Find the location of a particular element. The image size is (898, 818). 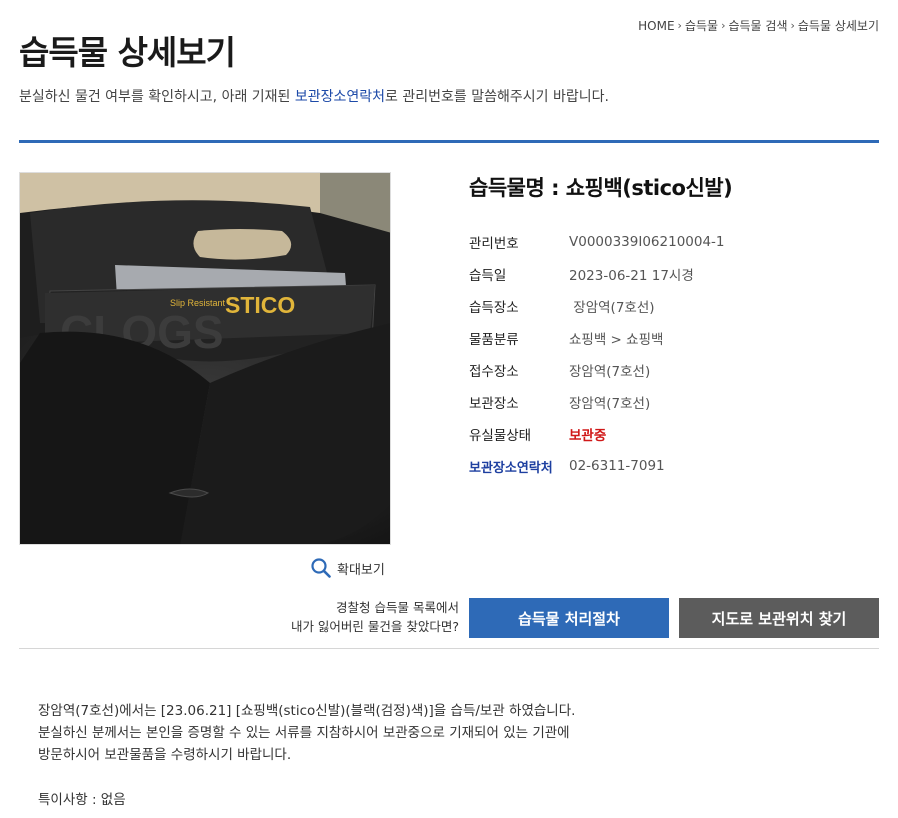

info-row-management-number: 관리번호 V0000339I06210004-1 is located at coordinates (597, 242).